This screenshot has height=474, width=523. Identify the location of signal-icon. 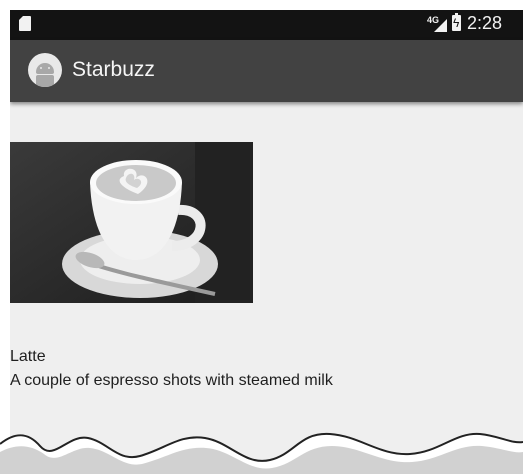
(440, 25).